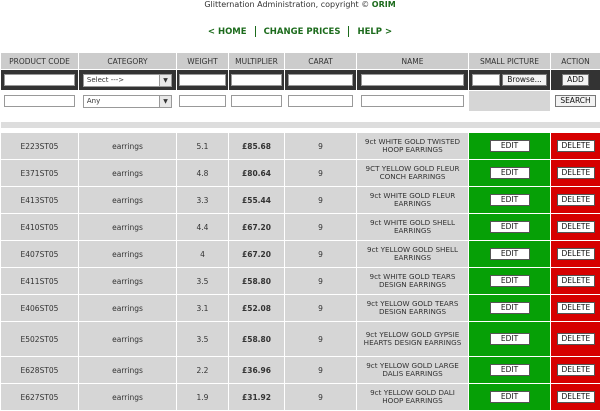  Describe the element at coordinates (257, 173) in the screenshot. I see `multiplier-cell: £80.64` at that location.